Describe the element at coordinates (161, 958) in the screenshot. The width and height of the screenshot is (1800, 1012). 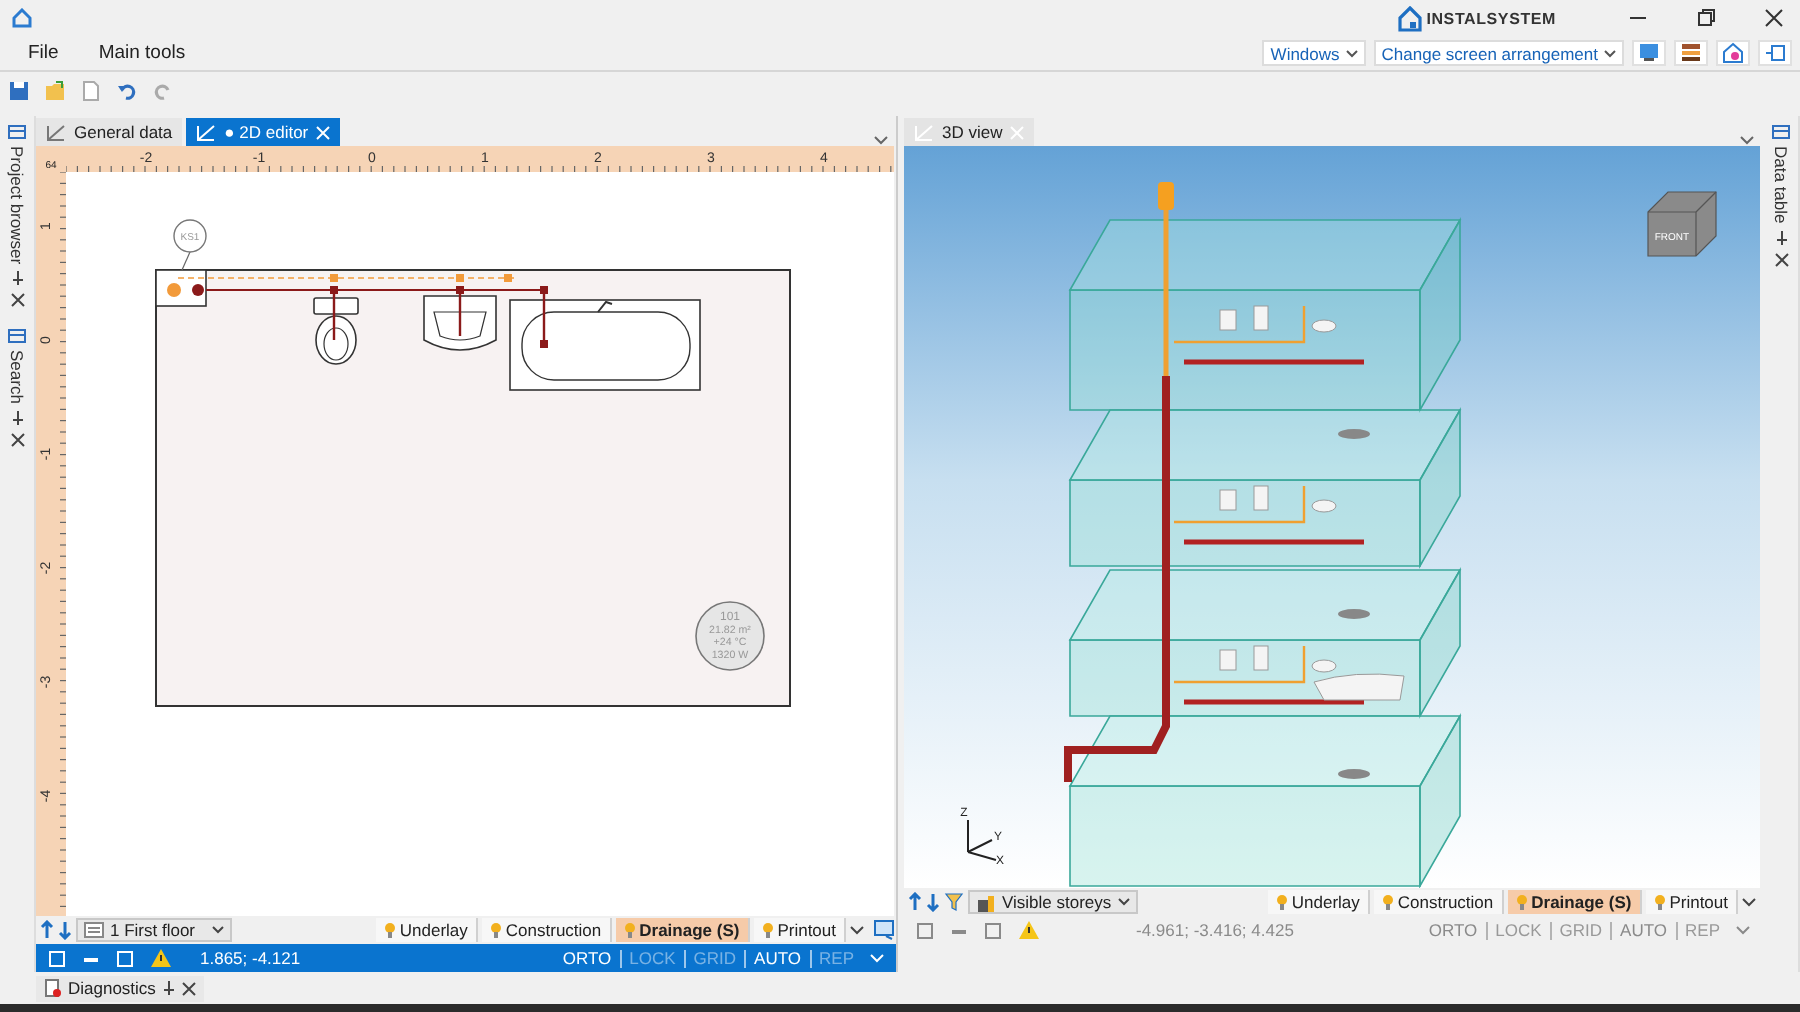
I see `warning-icon` at that location.